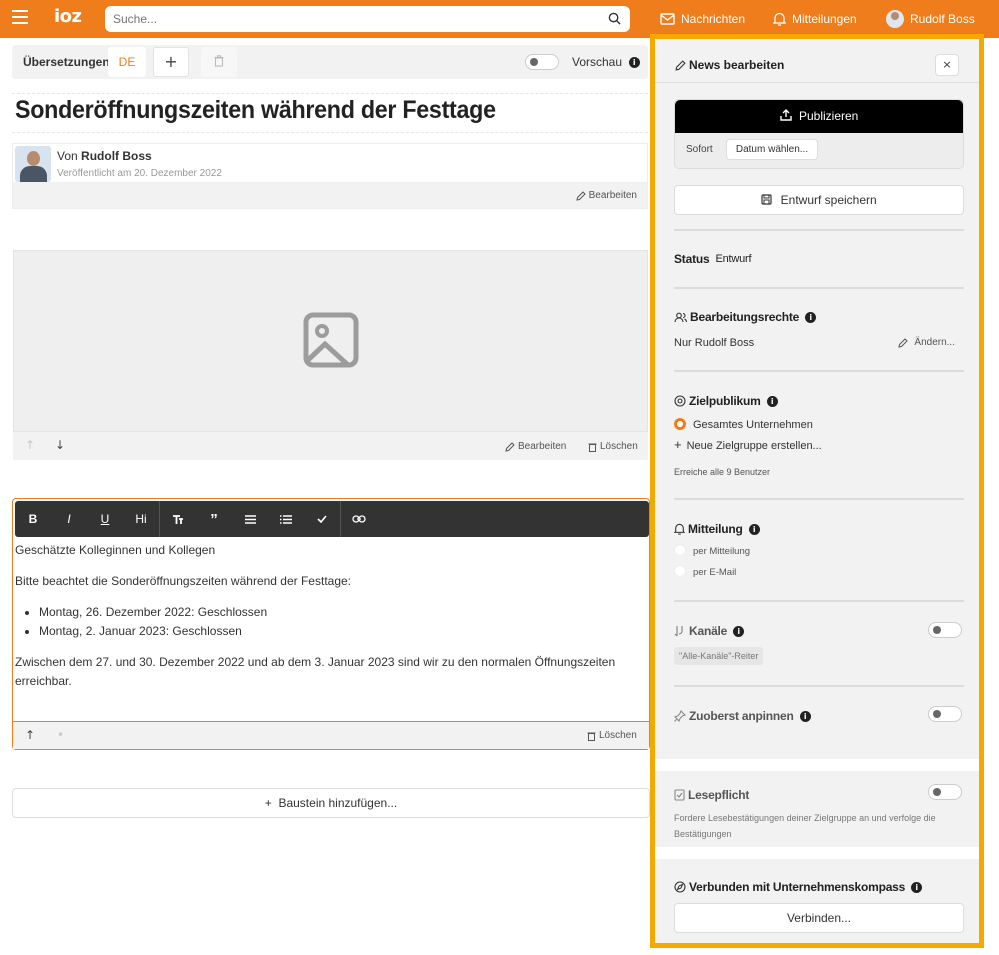  What do you see at coordinates (606, 195) in the screenshot?
I see `author-edit-button: Bearbeiten` at bounding box center [606, 195].